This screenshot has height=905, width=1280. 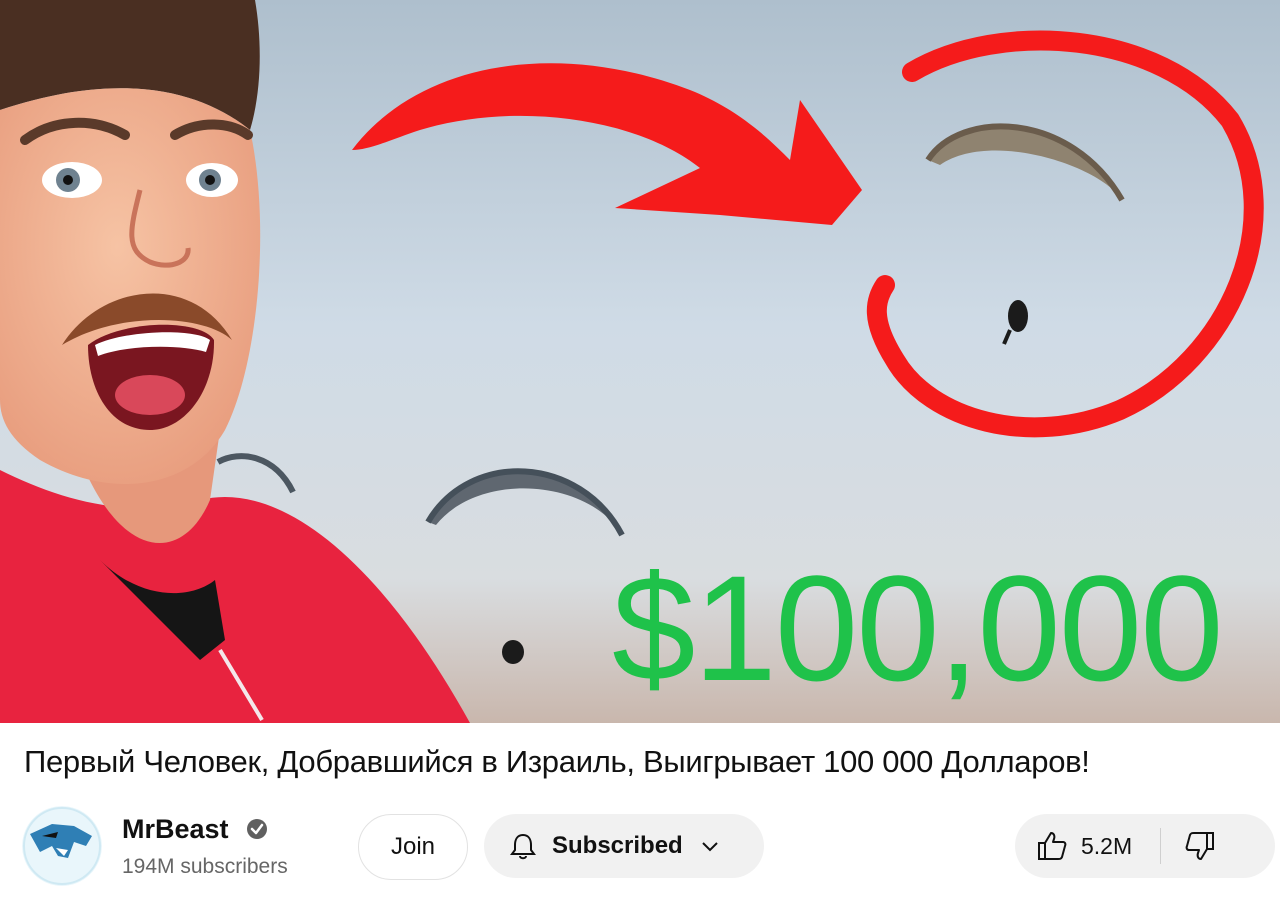 I want to click on join-button: Join, so click(x=413, y=847).